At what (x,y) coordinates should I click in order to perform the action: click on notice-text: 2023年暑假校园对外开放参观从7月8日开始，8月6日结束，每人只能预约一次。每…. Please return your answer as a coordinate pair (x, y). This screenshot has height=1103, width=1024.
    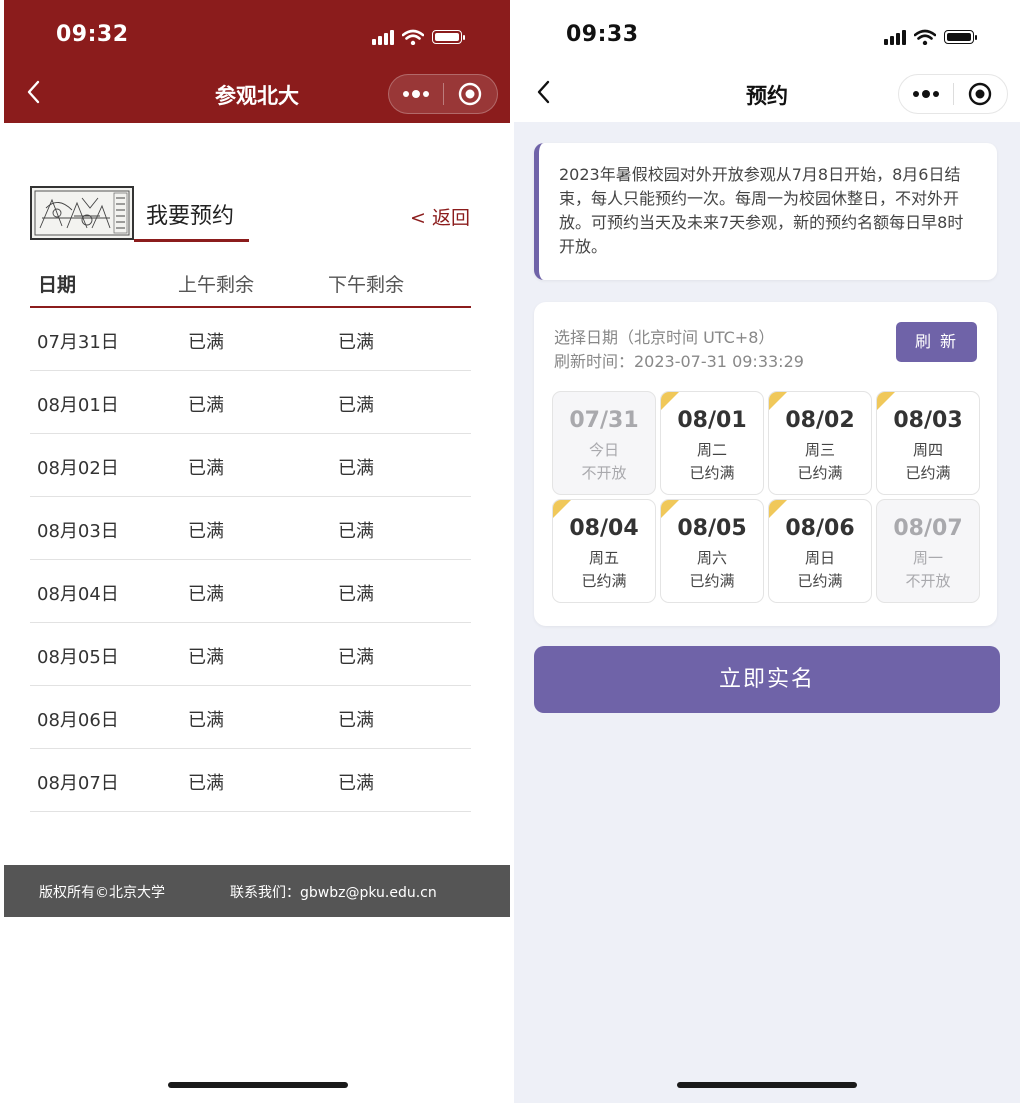
    Looking at the image, I should click on (761, 210).